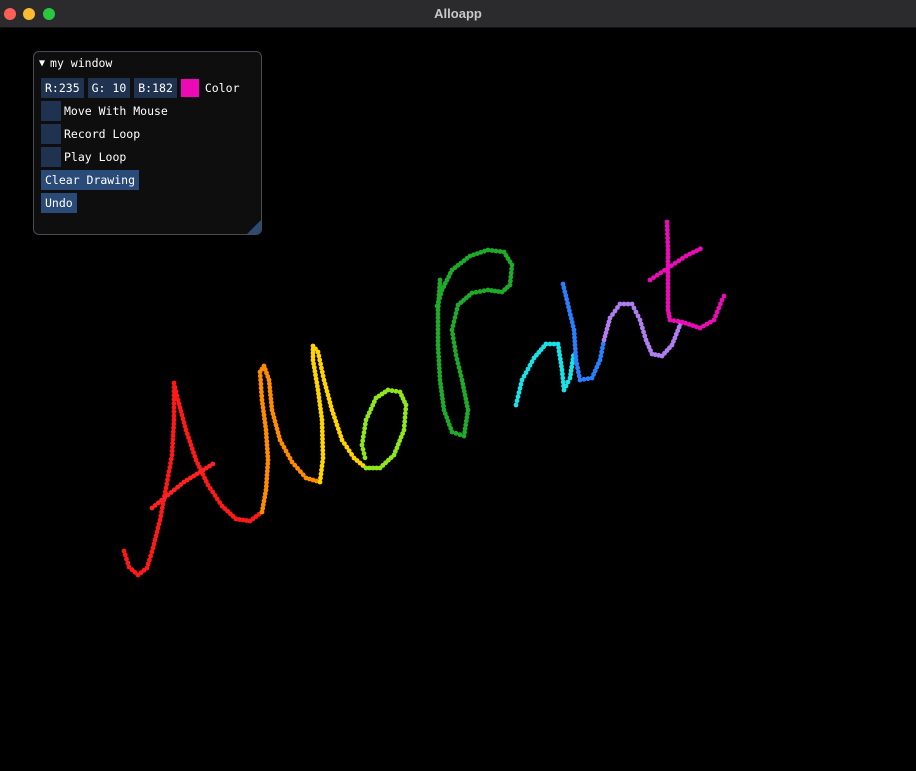 Image resolution: width=916 pixels, height=771 pixels. What do you see at coordinates (222, 88) in the screenshot?
I see `color-label: Color` at bounding box center [222, 88].